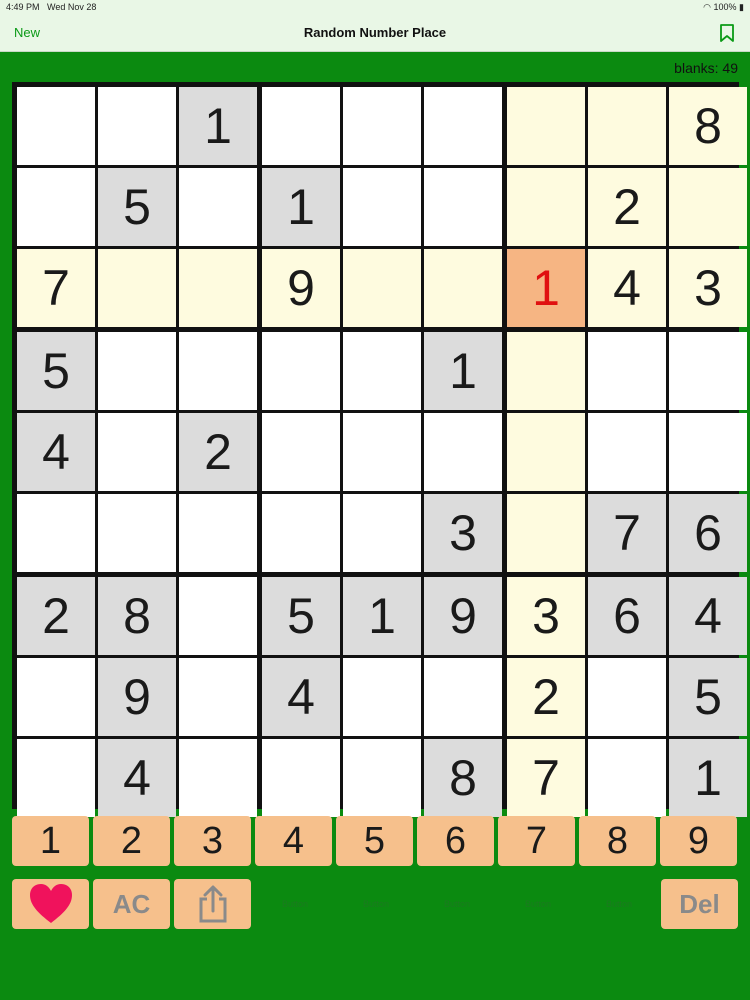  I want to click on number-key-5: 5, so click(374, 841).